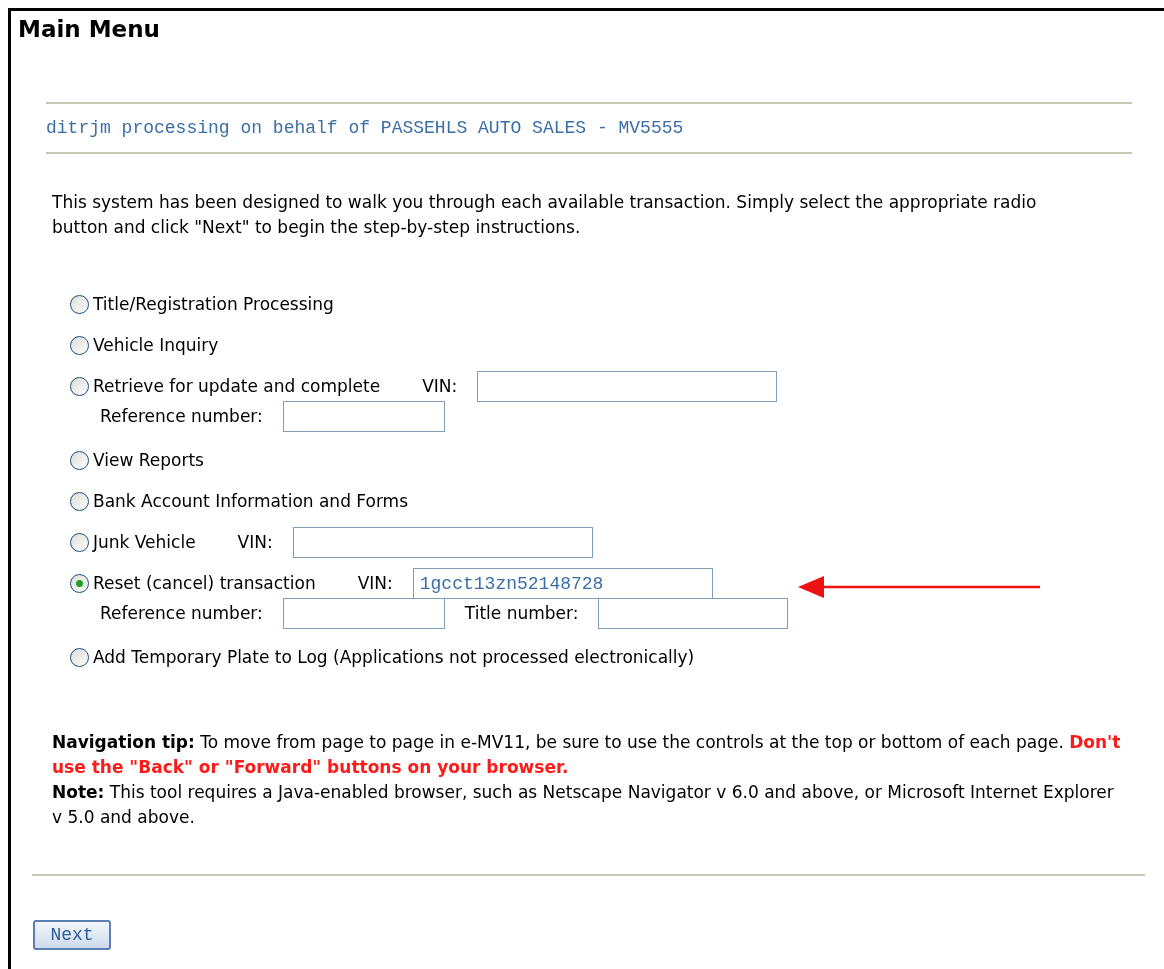 This screenshot has height=969, width=1164. What do you see at coordinates (72, 935) in the screenshot?
I see `next-button: Next` at bounding box center [72, 935].